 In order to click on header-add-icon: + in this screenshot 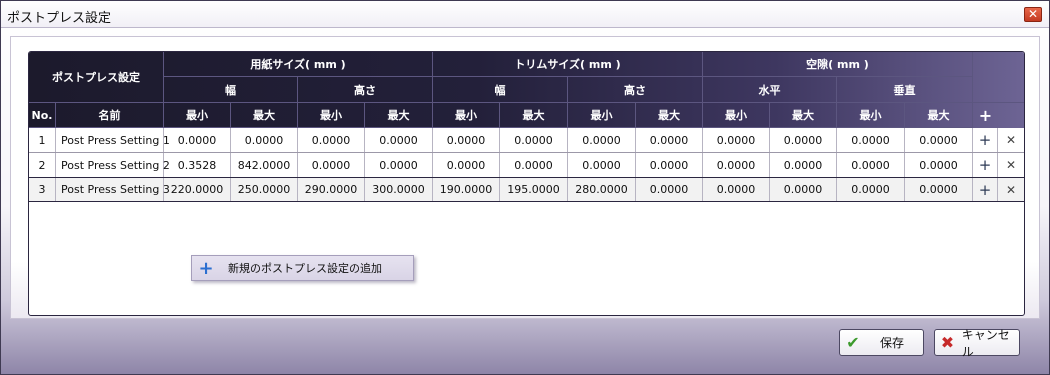, I will do `click(985, 115)`.